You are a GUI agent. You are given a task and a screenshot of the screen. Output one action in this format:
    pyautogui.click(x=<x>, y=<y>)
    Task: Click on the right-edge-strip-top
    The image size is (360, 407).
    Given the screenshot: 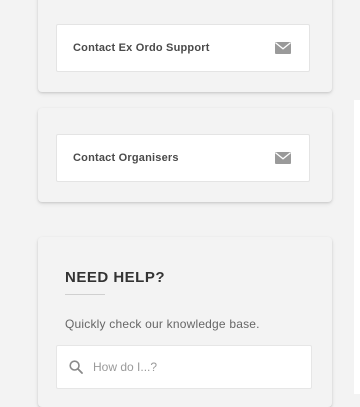 What is the action you would take?
    pyautogui.click(x=357, y=50)
    